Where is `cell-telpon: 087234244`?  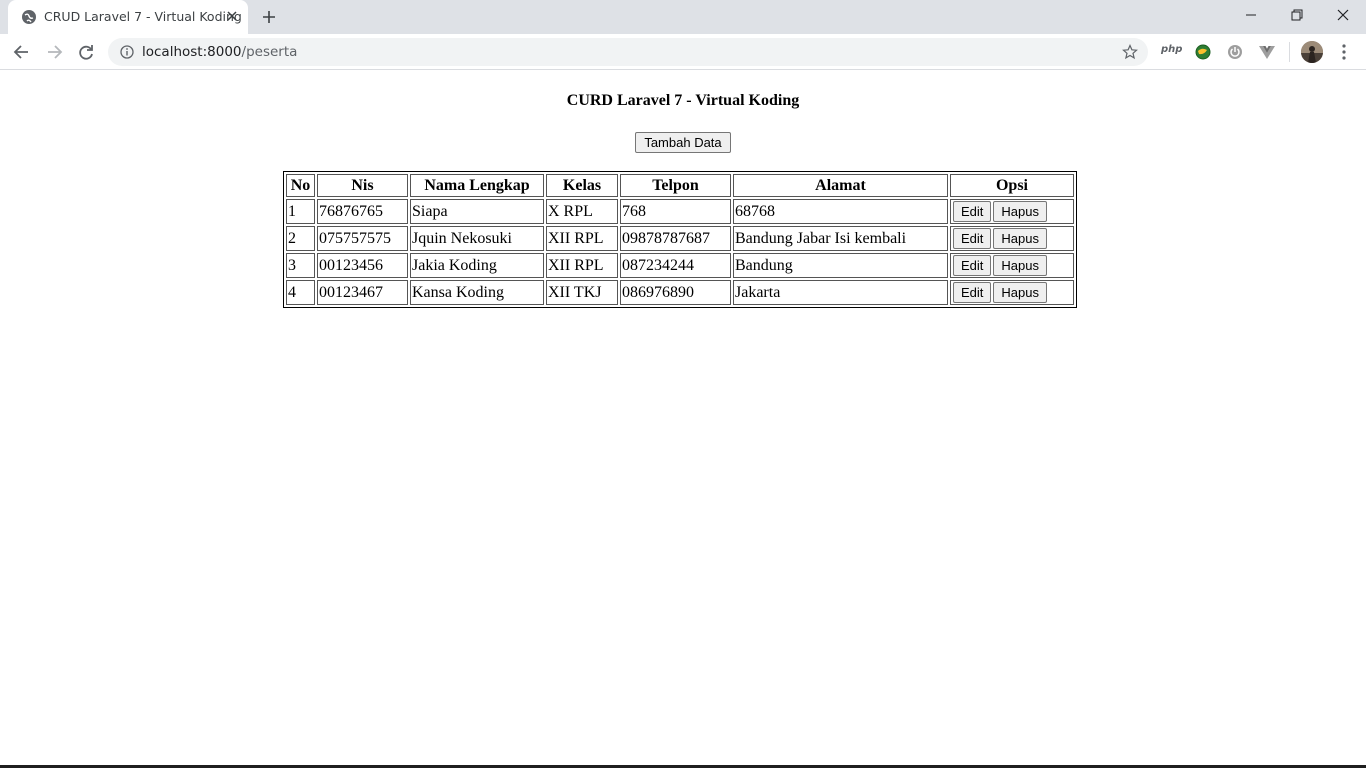 cell-telpon: 087234244 is located at coordinates (675, 265).